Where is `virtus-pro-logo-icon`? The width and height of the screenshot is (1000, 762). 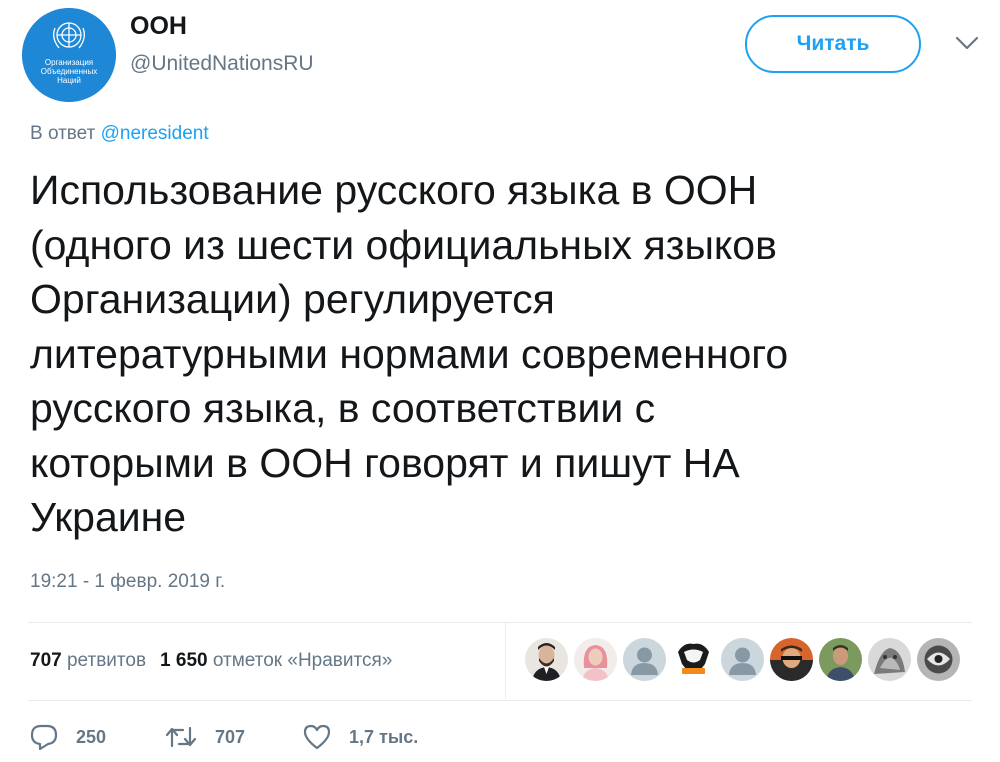 virtus-pro-logo-icon is located at coordinates (693, 659).